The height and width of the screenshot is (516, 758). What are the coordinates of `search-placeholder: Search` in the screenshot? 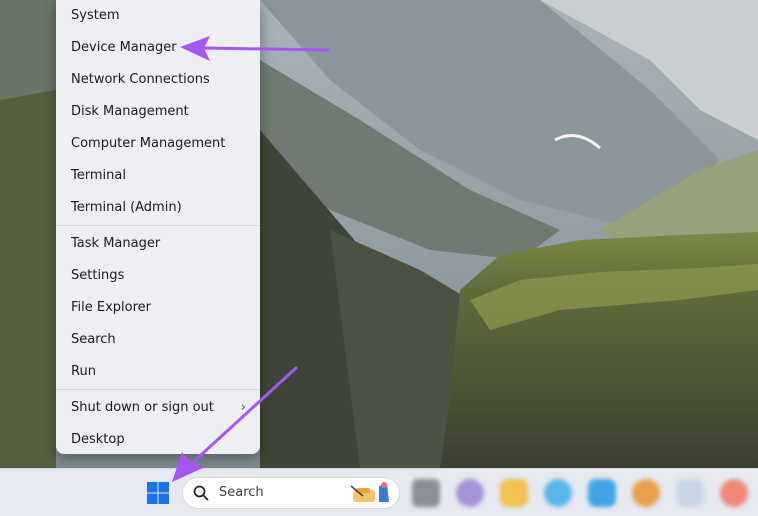 It's located at (241, 492).